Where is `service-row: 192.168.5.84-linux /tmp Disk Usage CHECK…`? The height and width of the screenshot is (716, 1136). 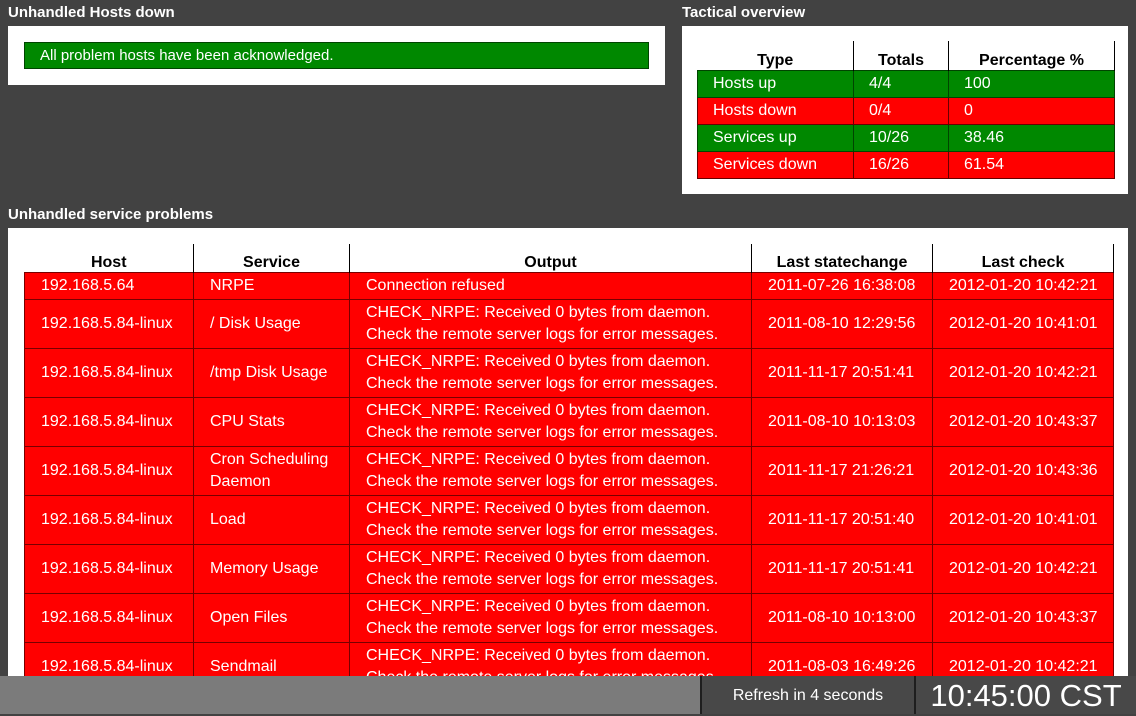
service-row: 192.168.5.84-linux /tmp Disk Usage CHECK… is located at coordinates (569, 372).